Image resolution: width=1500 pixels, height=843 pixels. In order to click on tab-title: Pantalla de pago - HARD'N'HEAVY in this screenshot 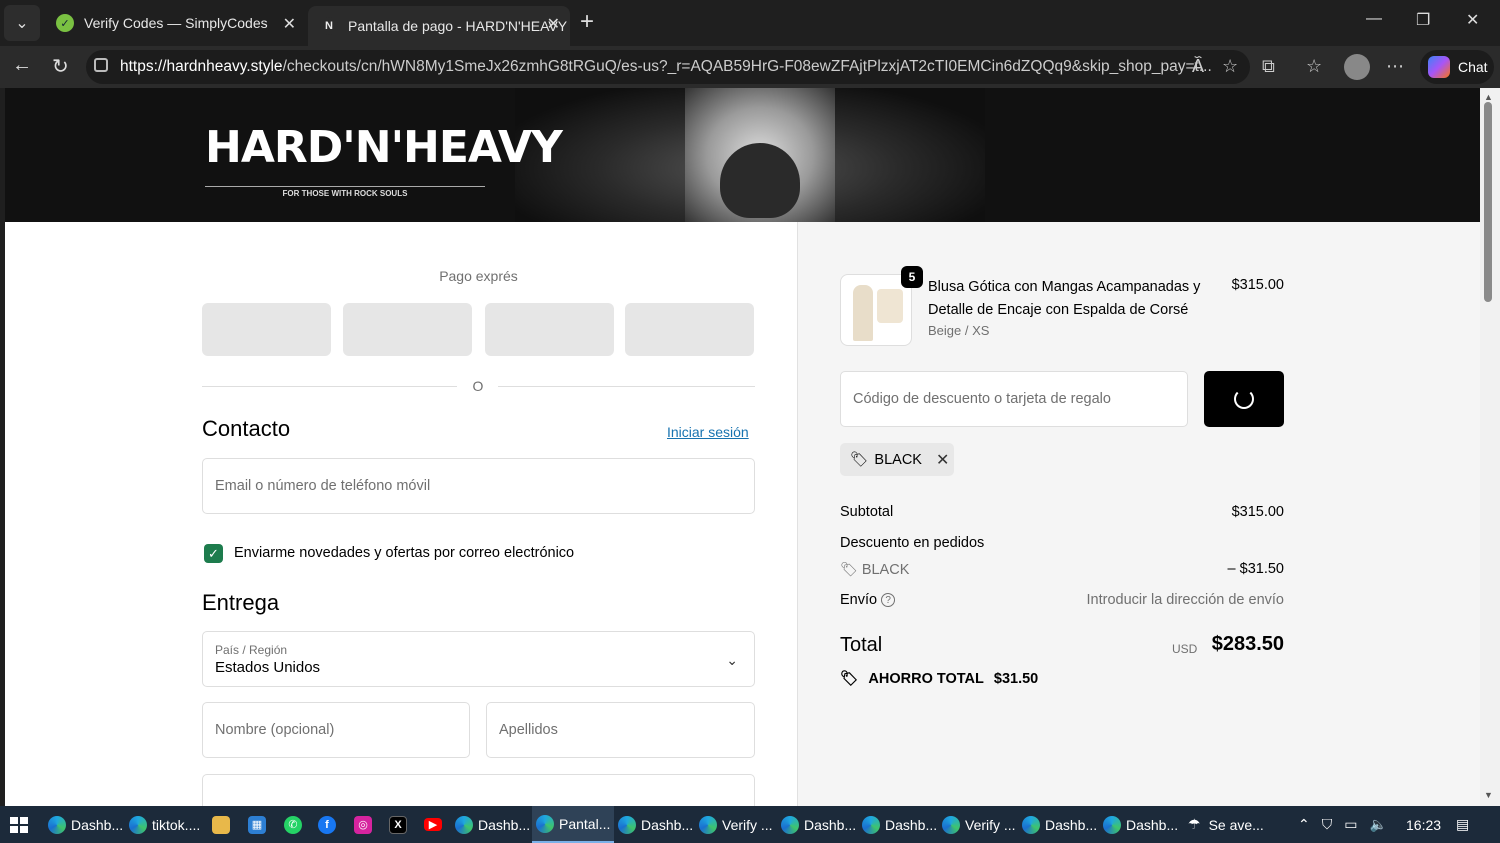, I will do `click(458, 26)`.